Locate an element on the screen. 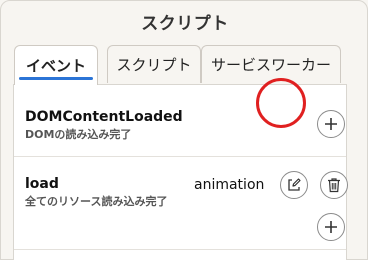  tab-bar: イベント スクリプト サービスワーカー is located at coordinates (185, 65).